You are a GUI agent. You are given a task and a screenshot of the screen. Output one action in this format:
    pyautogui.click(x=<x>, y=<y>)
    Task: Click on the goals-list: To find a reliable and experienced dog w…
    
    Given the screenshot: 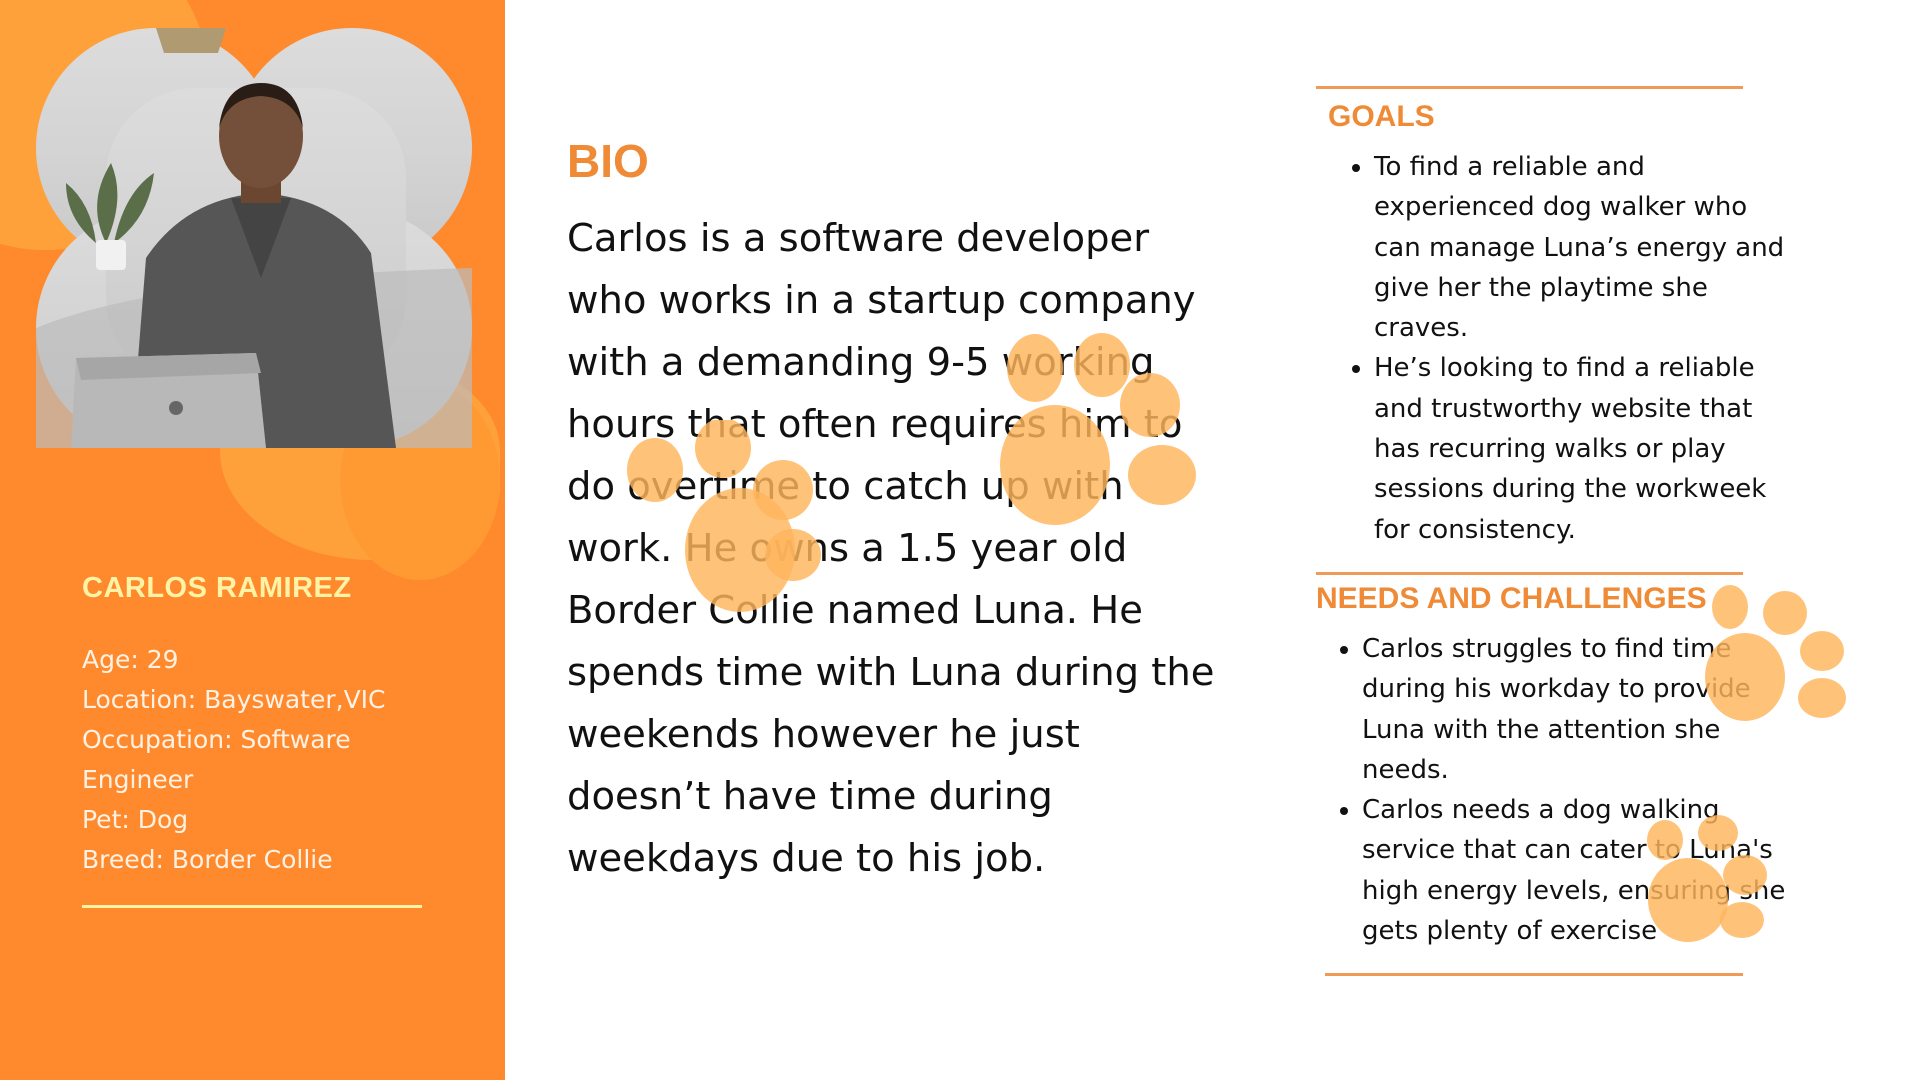 What is the action you would take?
    pyautogui.click(x=1570, y=348)
    